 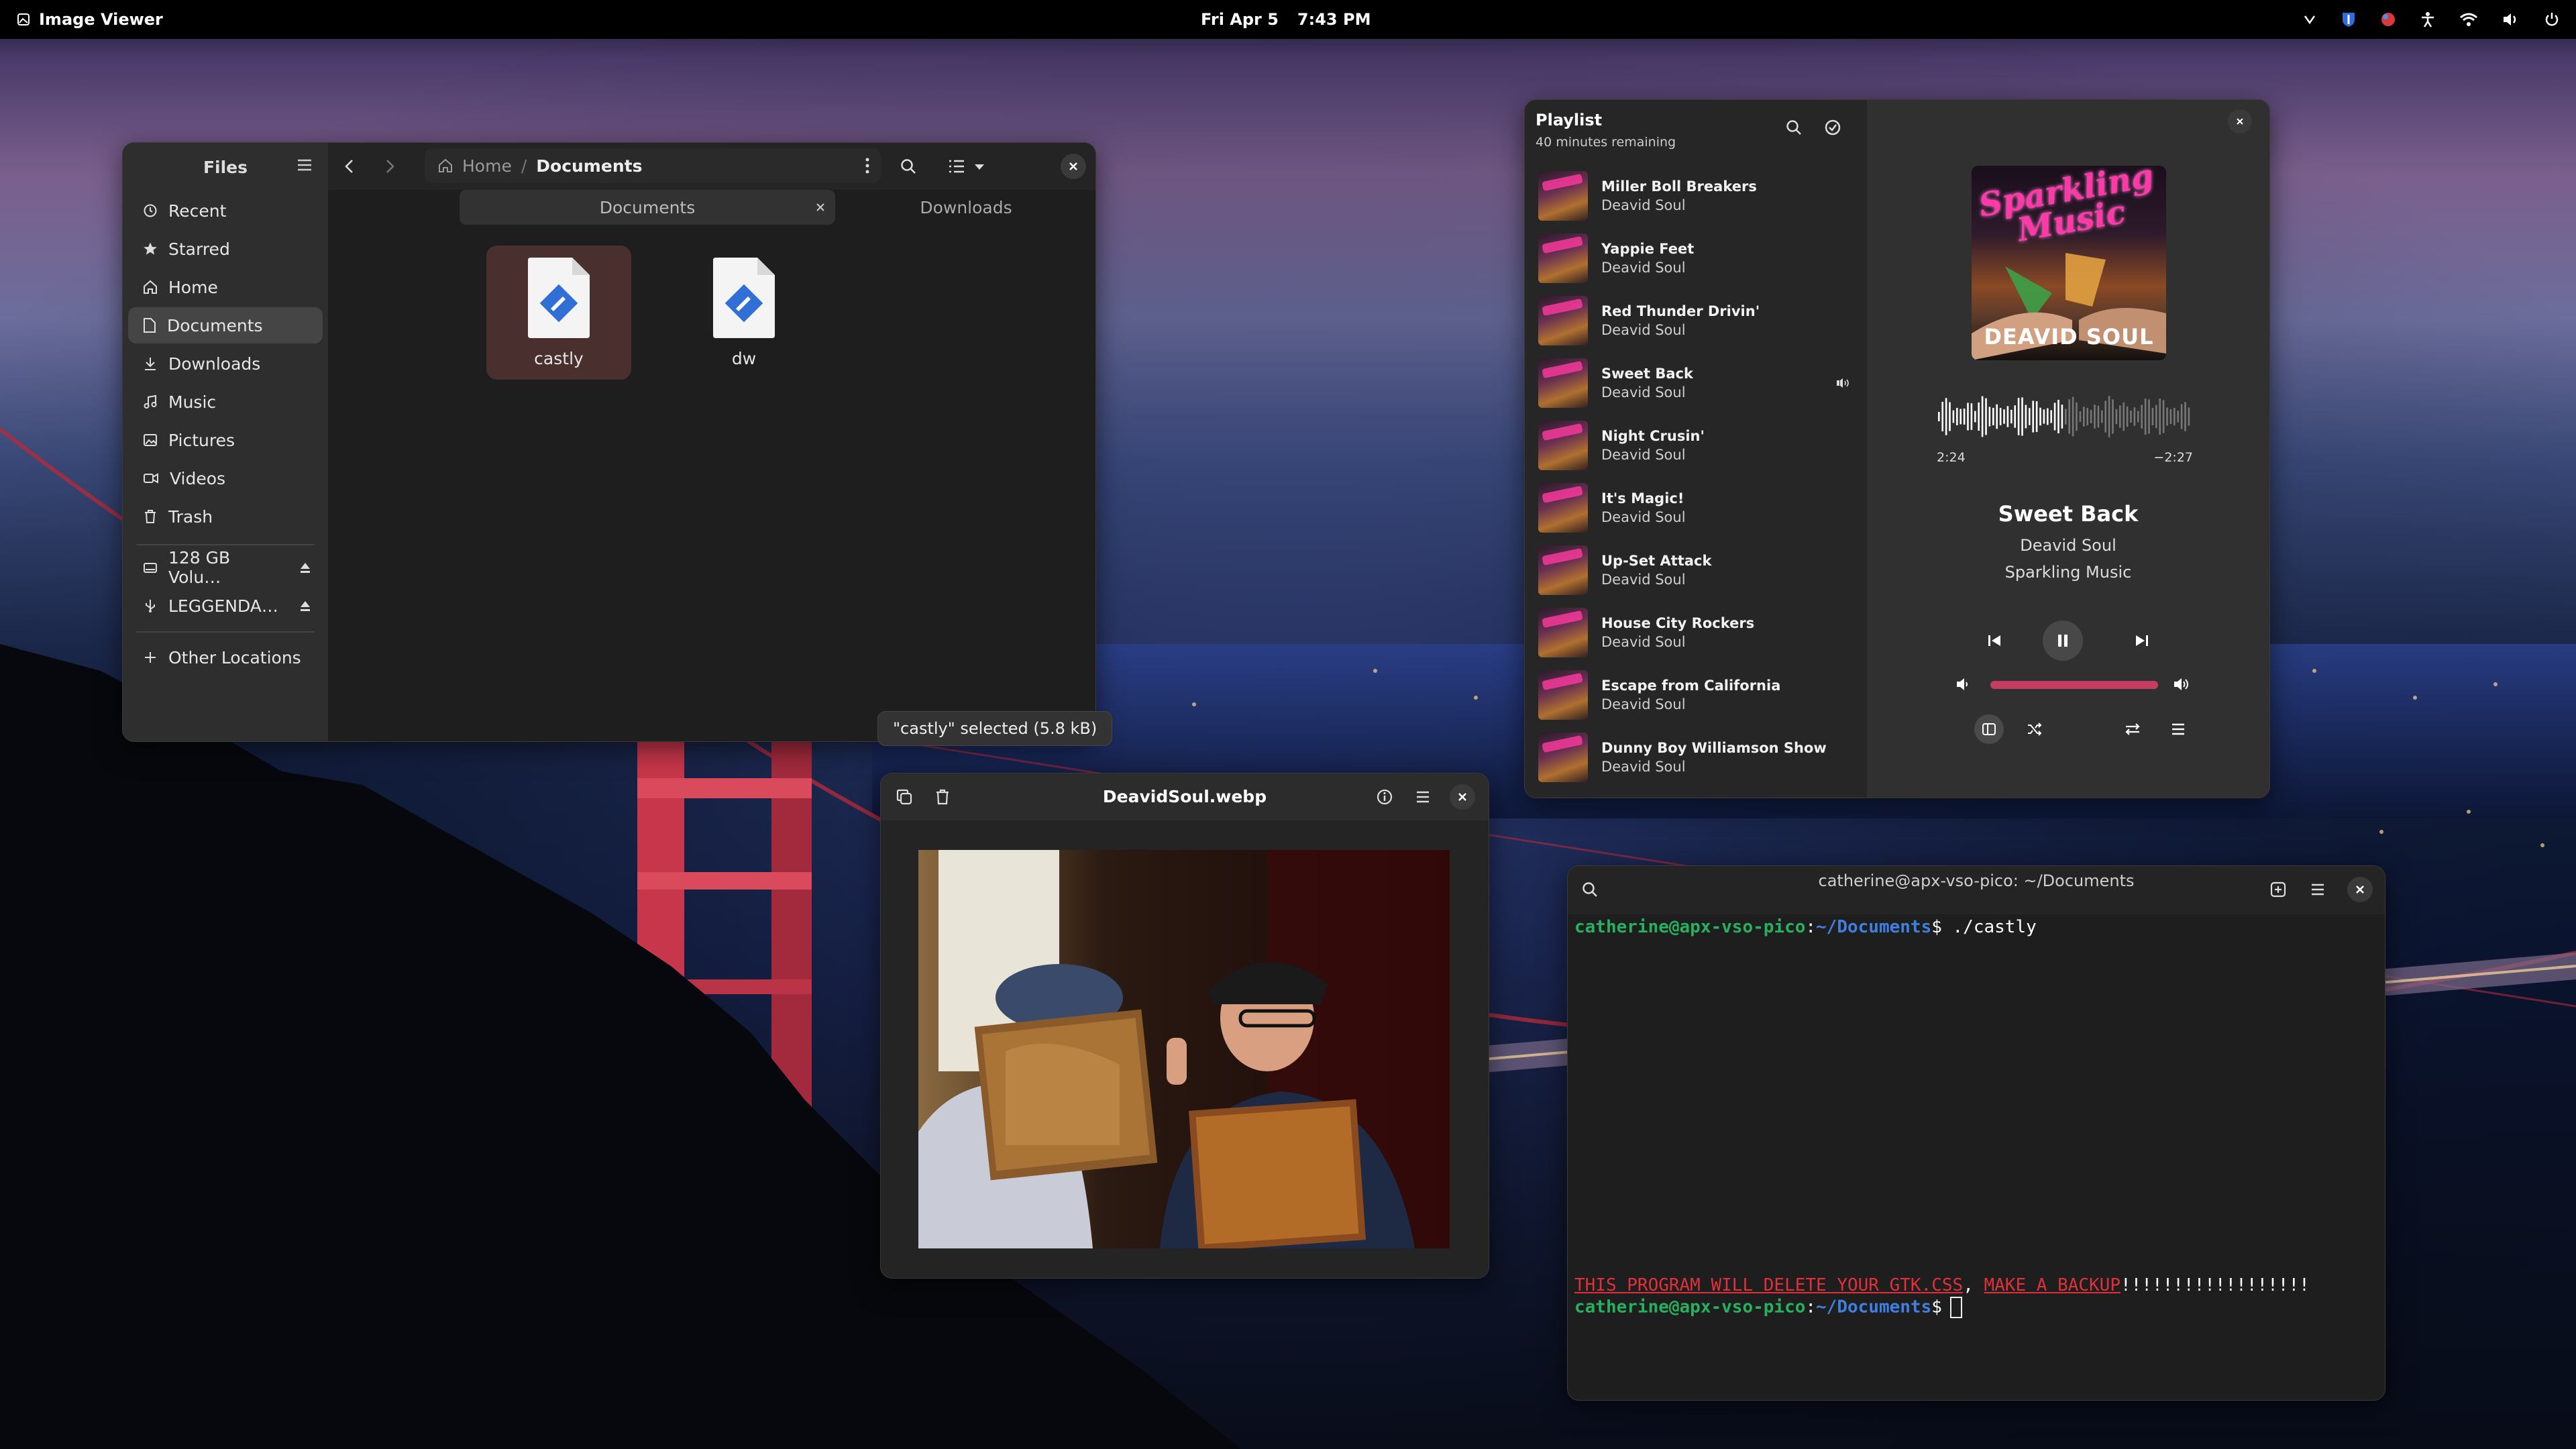 What do you see at coordinates (190, 516) in the screenshot?
I see `sidebar-item-label: Trash` at bounding box center [190, 516].